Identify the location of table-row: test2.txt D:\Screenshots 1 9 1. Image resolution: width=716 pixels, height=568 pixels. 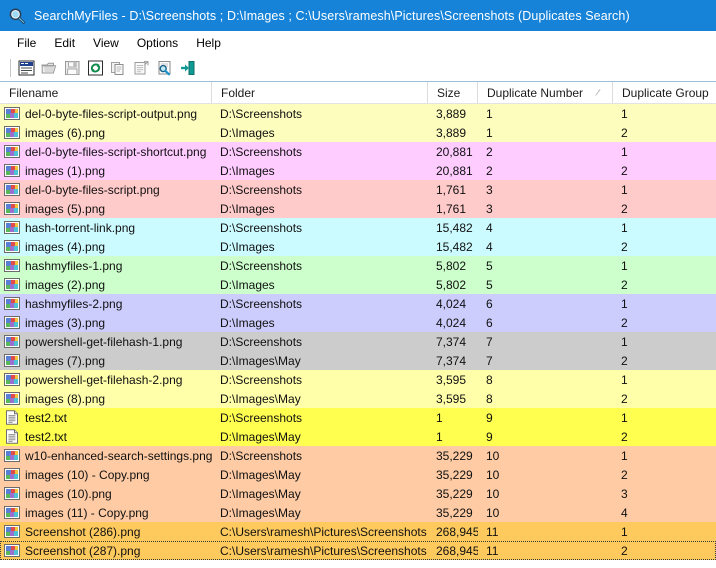
(358, 417).